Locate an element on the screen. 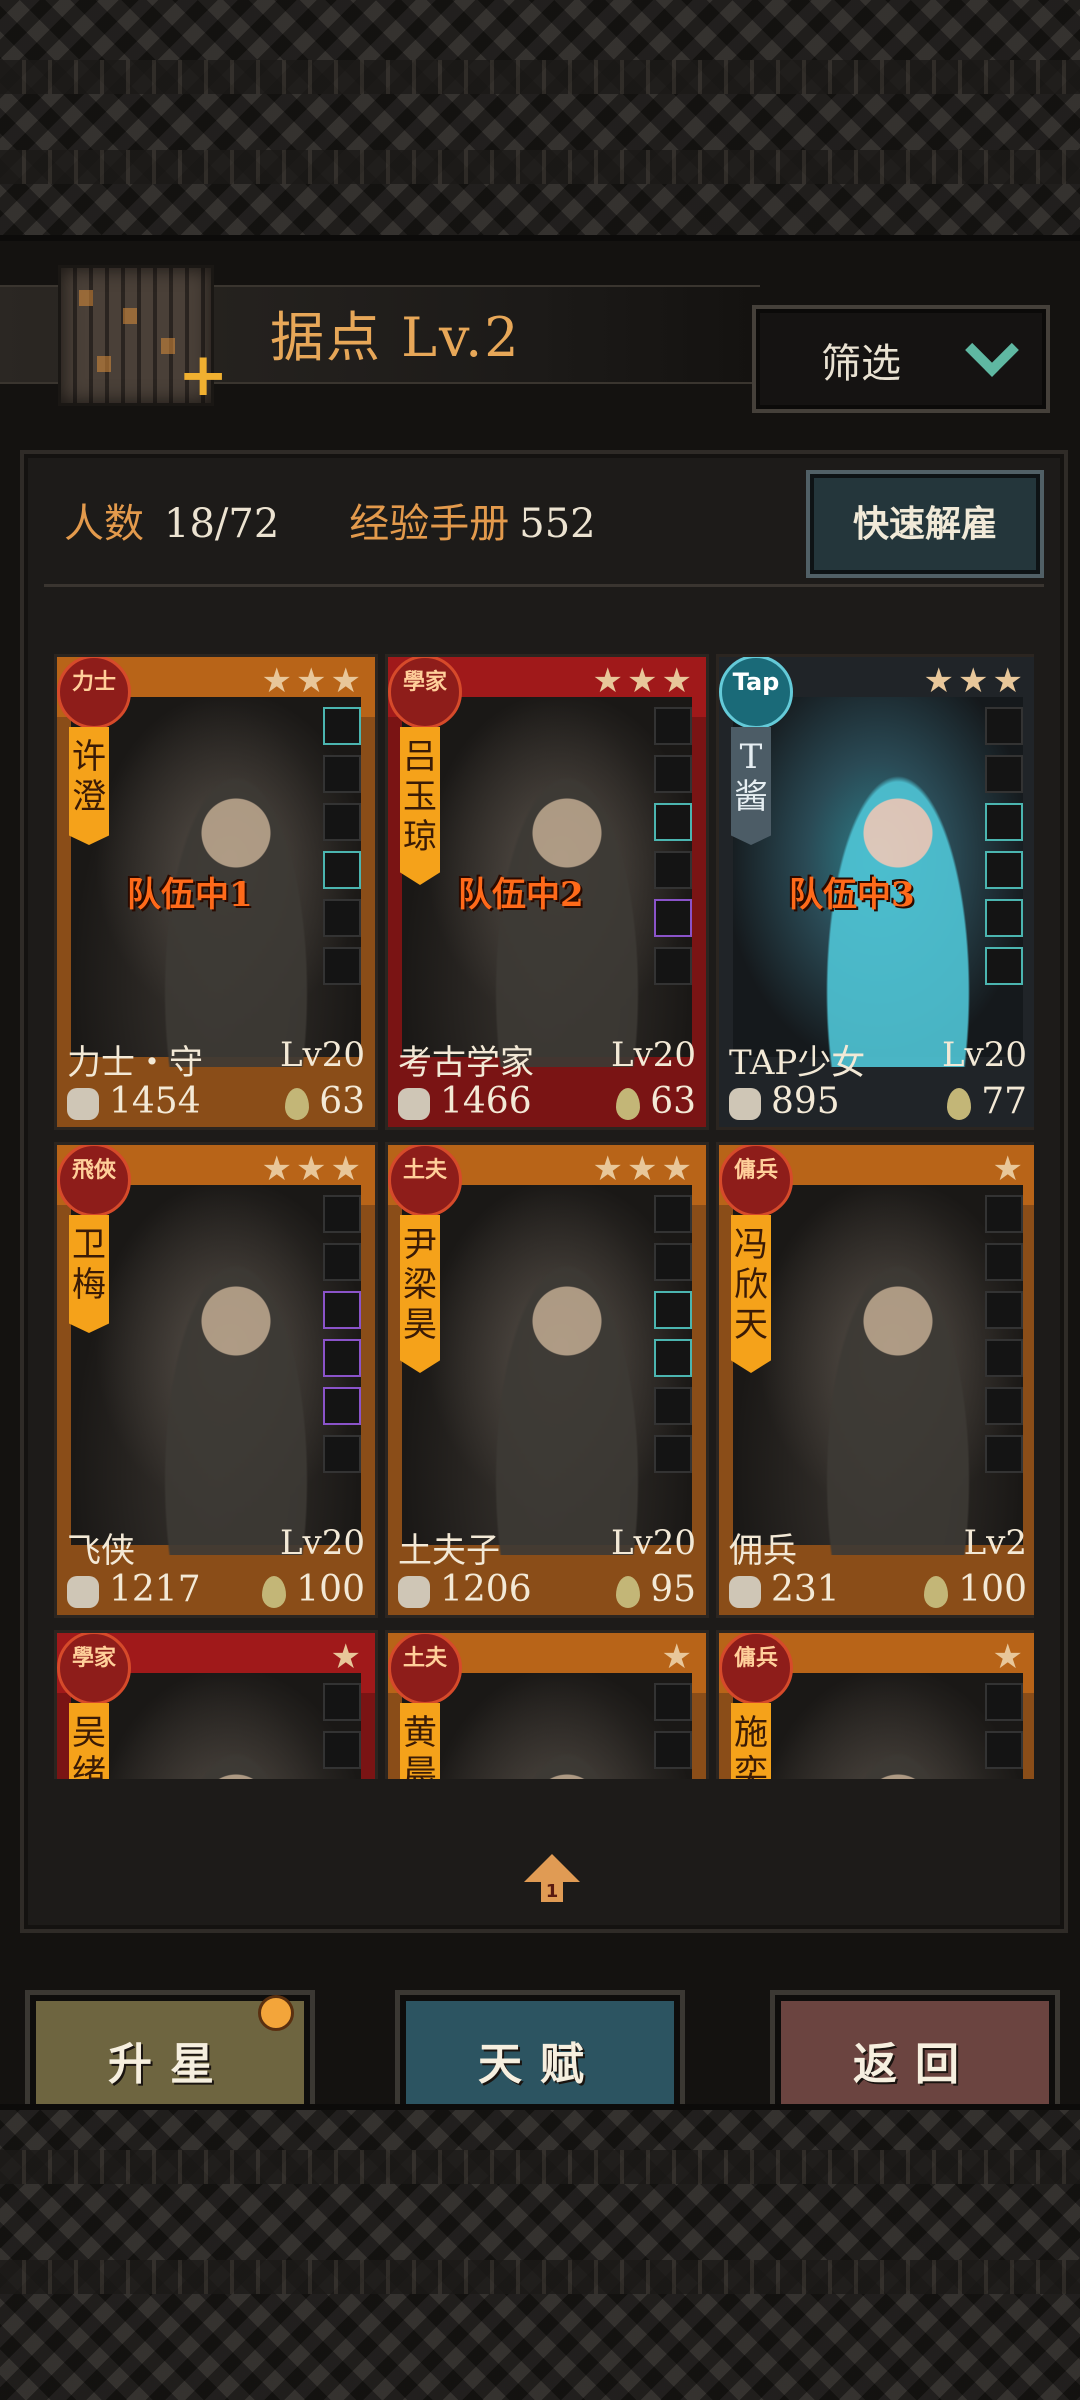 This screenshot has height=2400, width=1080. class-level-row: TAP少女 Lv20 is located at coordinates (878, 1059).